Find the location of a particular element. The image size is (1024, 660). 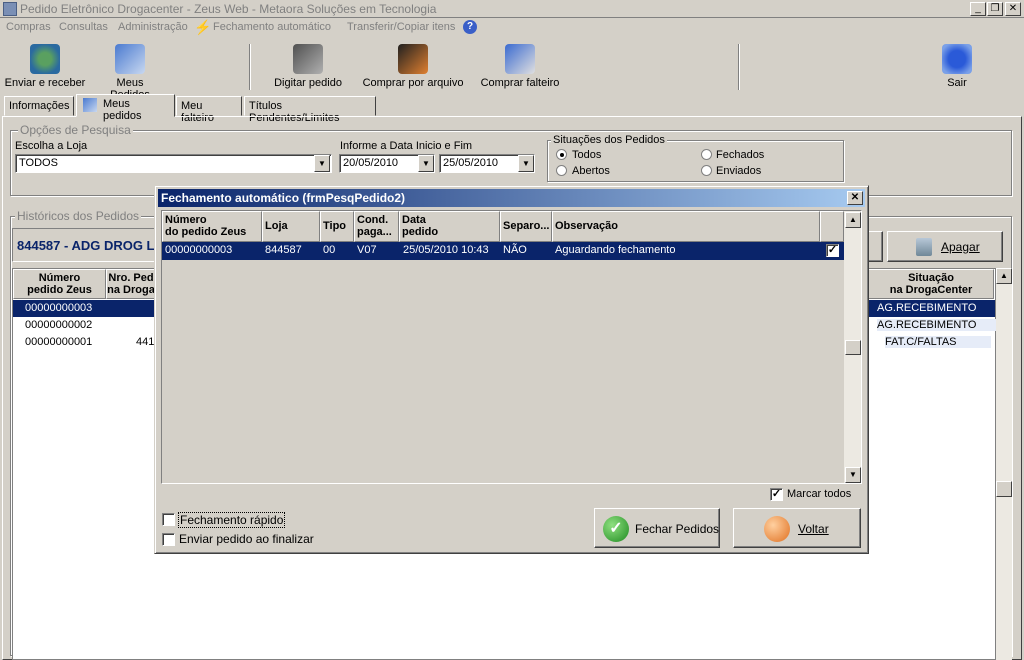

comprar-falteiro-button: Comprar falteiro is located at coordinates (520, 66).